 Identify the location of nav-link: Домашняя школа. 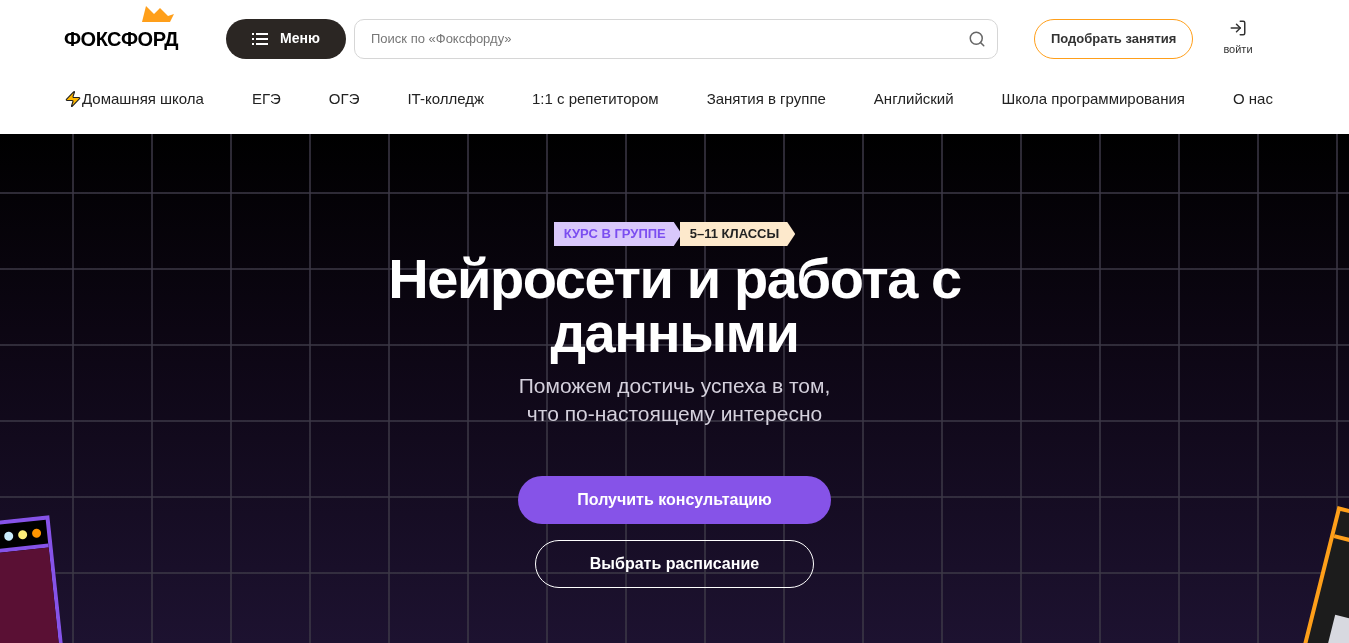
(134, 99).